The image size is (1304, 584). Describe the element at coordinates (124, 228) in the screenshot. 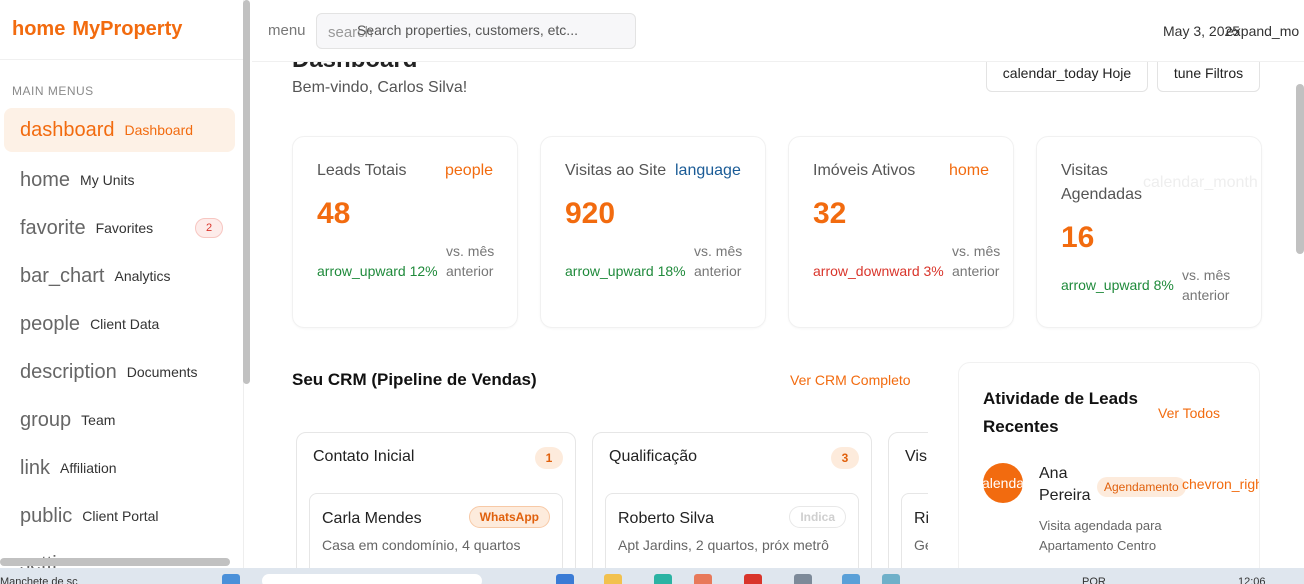

I see `sidebar-item-label: Favorites` at that location.